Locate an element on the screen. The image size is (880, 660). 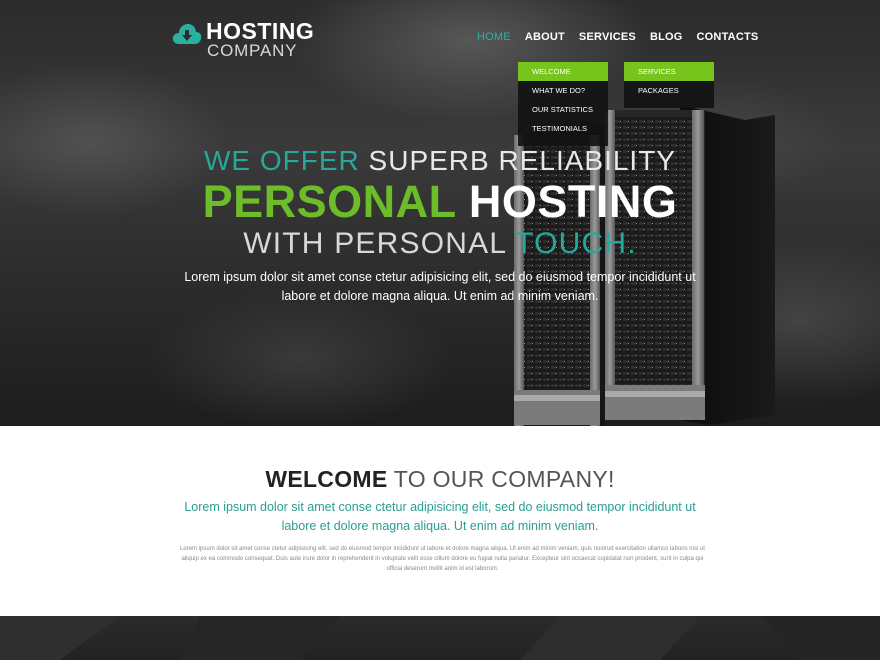
dark-section-band is located at coordinates (440, 638).